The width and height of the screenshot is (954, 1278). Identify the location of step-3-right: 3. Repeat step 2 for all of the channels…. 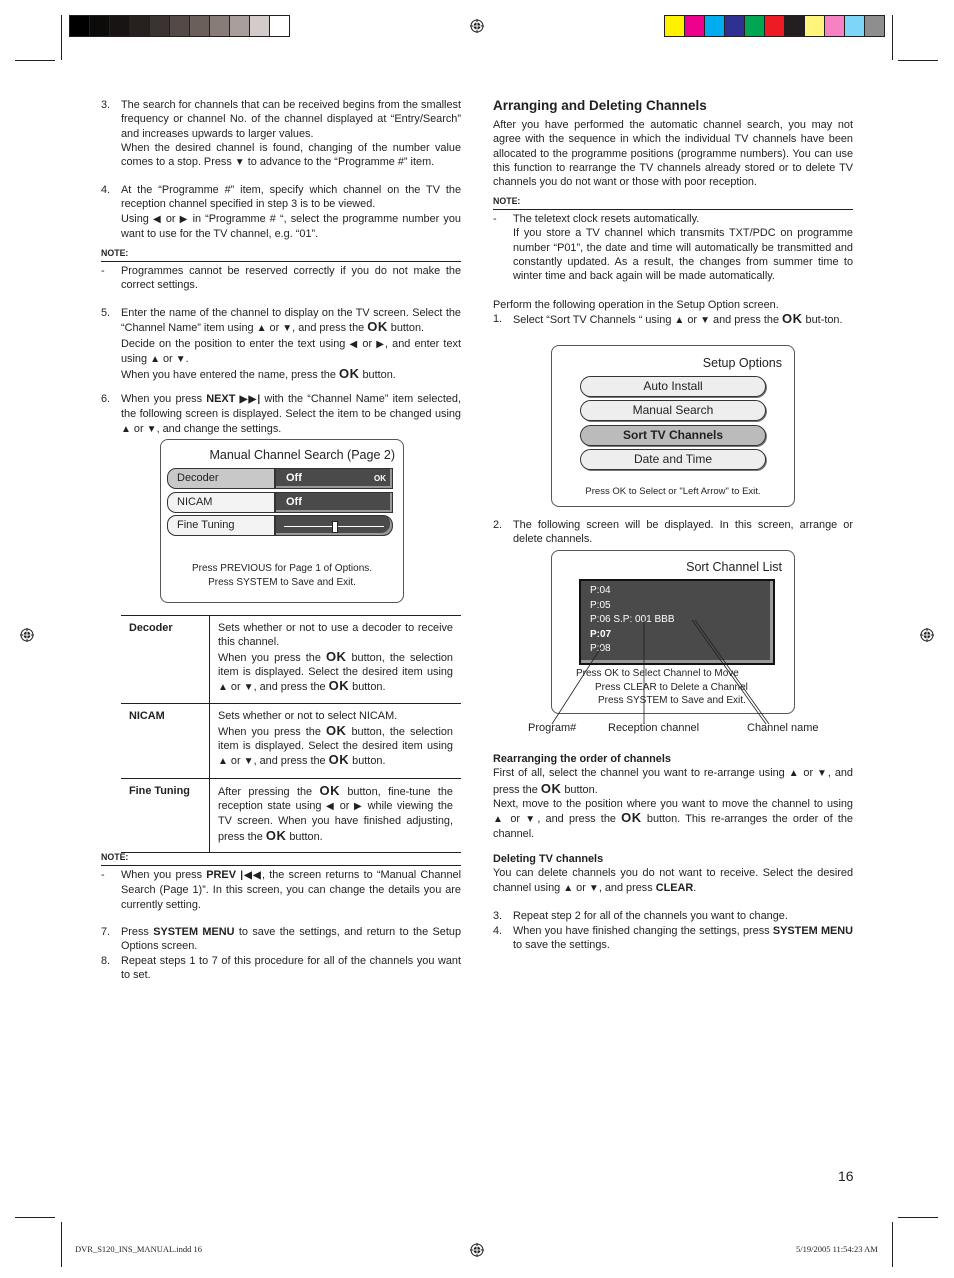
(640, 916).